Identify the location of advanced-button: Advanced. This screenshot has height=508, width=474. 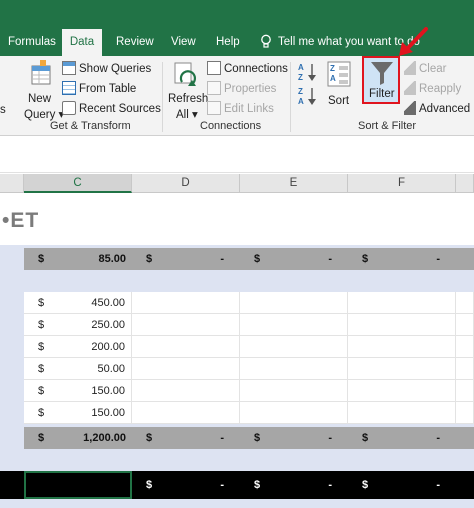
(437, 108).